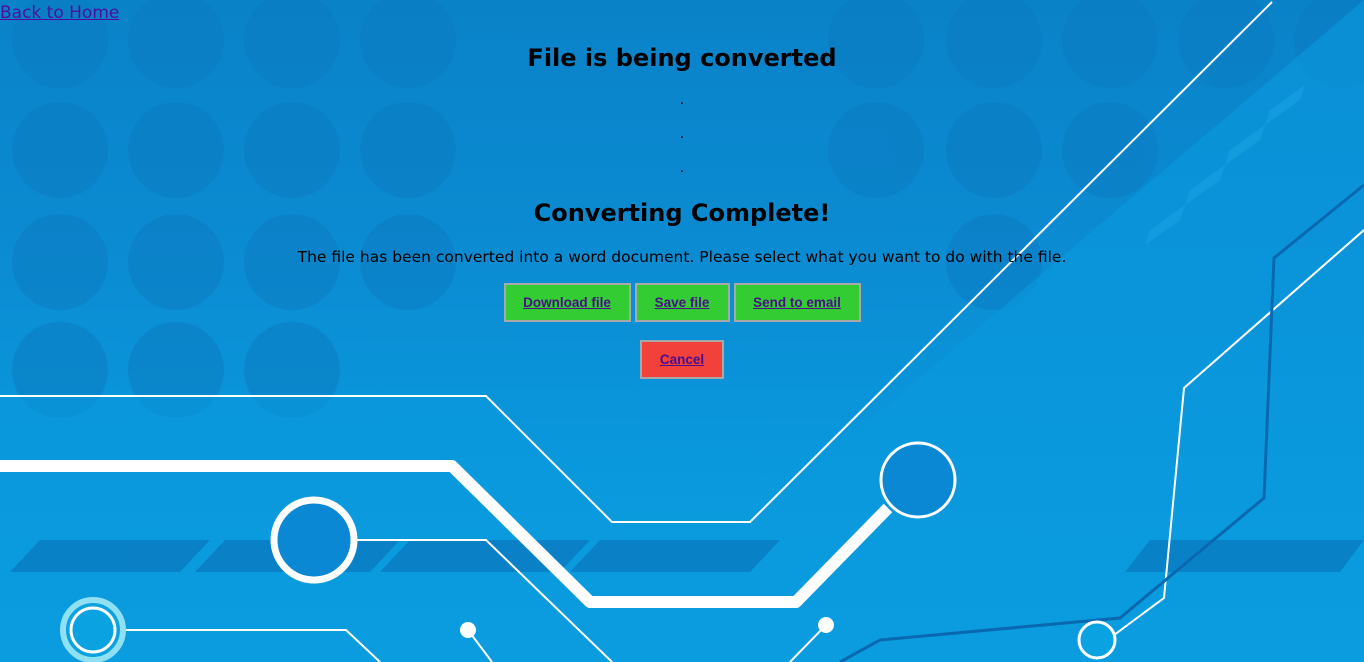 Image resolution: width=1364 pixels, height=662 pixels. What do you see at coordinates (59, 13) in the screenshot?
I see `back-to-home-link: Back to Home` at bounding box center [59, 13].